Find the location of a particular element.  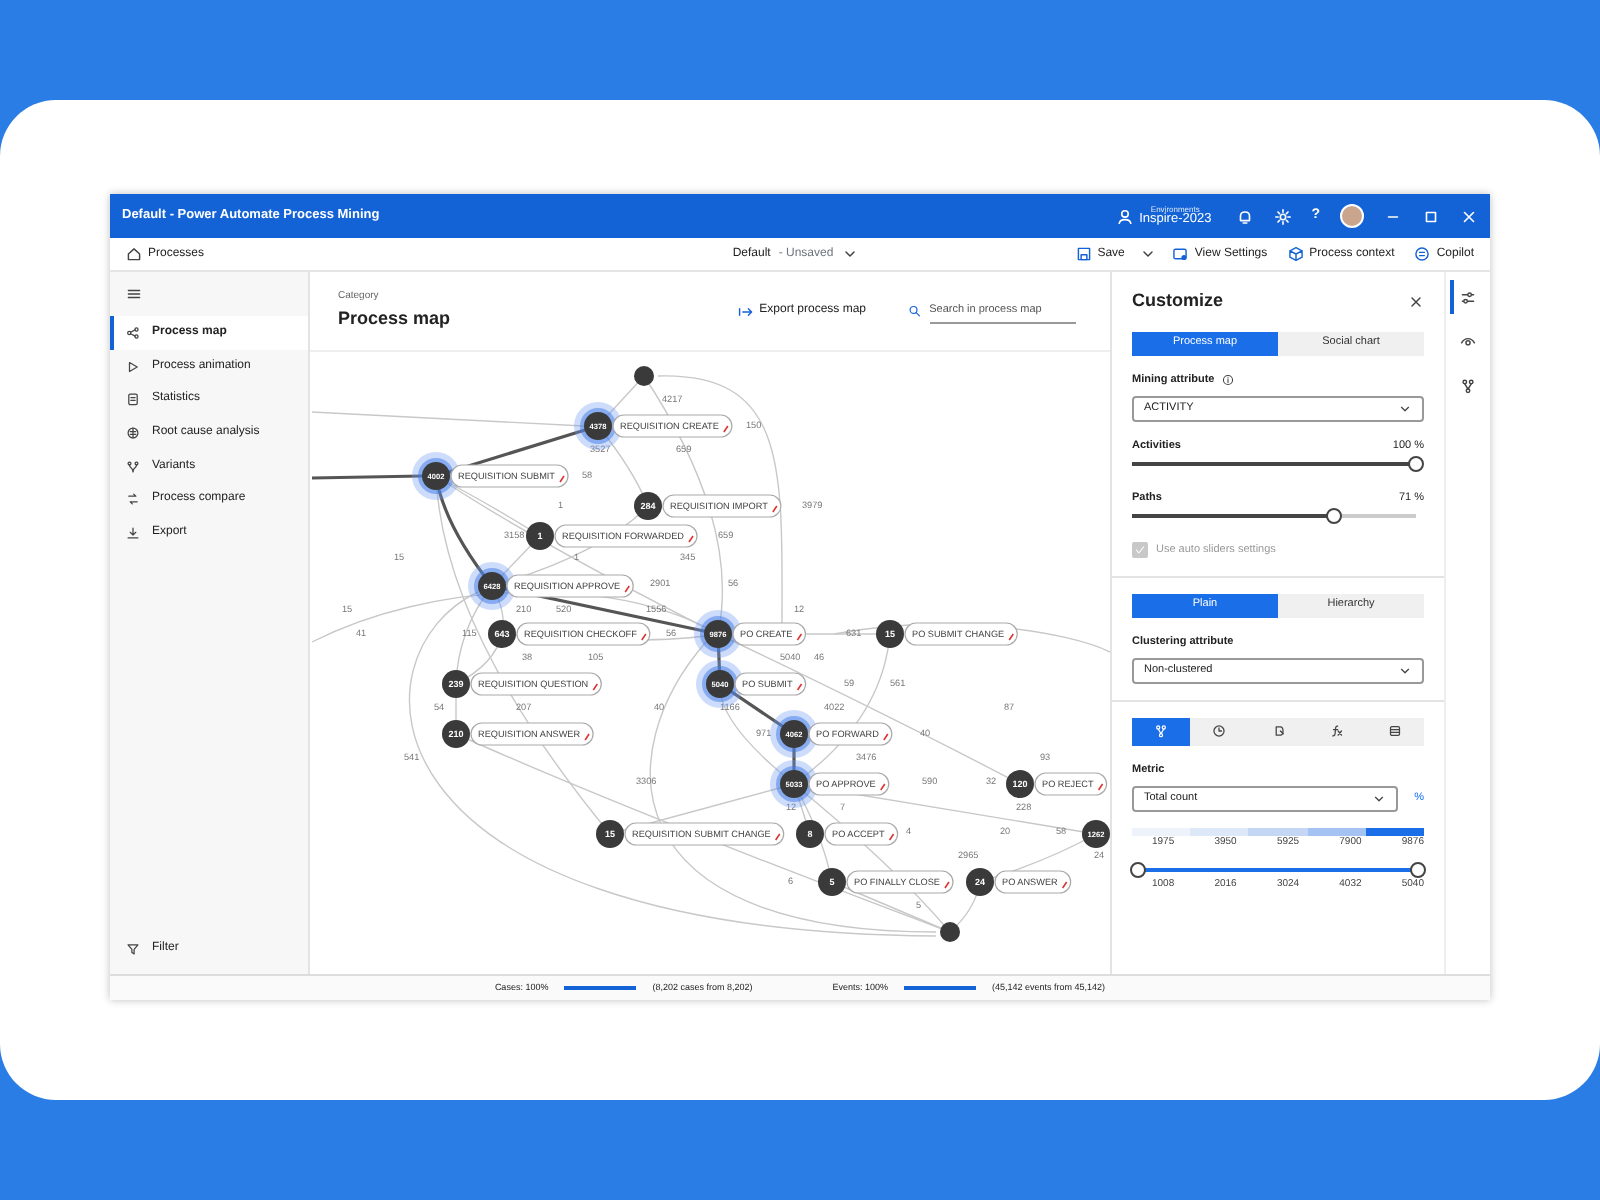

start-node is located at coordinates (644, 376).